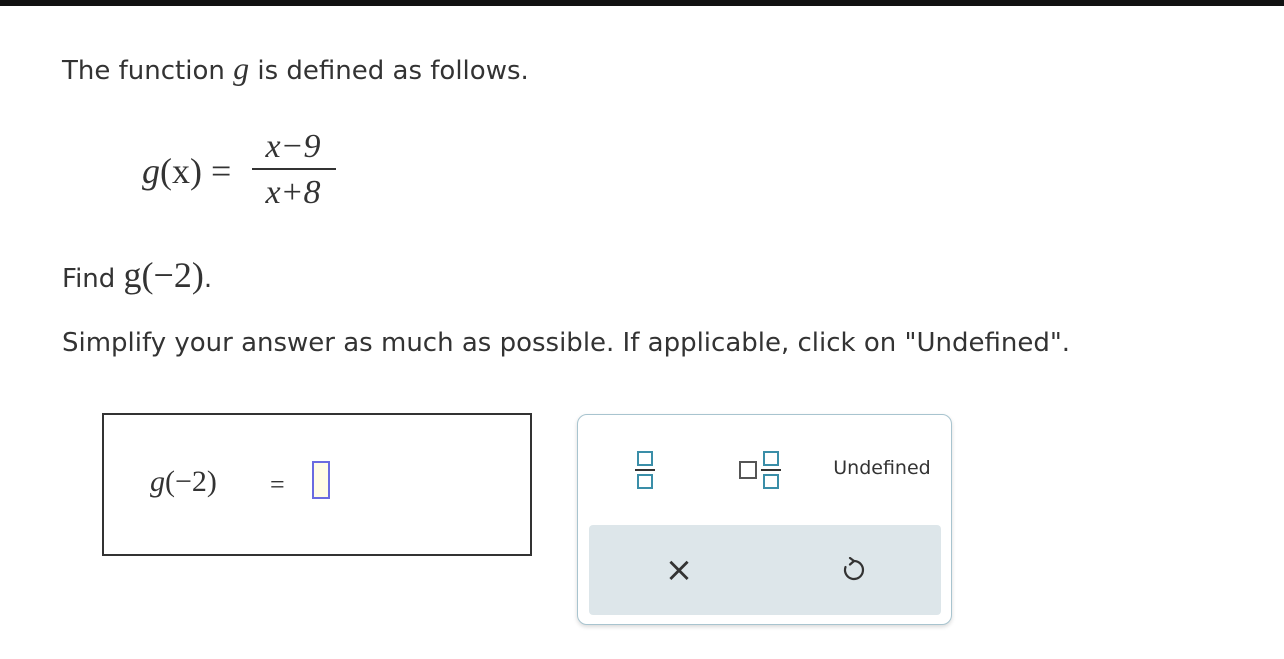 The image size is (1284, 659). I want to click on function-name: g, so click(241, 68).